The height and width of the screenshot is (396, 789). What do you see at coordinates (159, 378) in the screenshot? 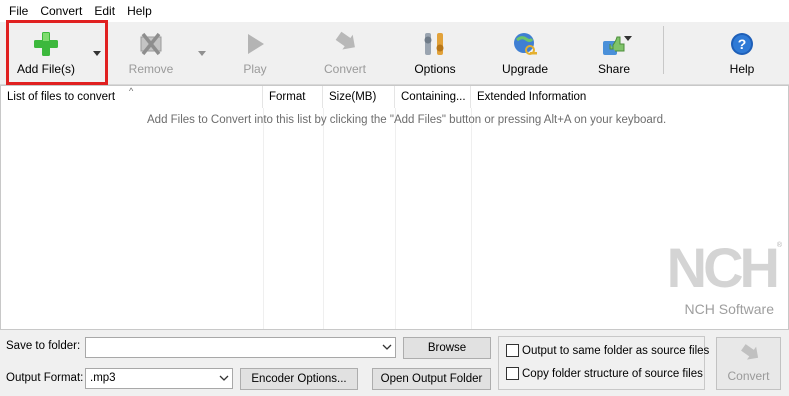
I see `output-format-select: .mp3` at bounding box center [159, 378].